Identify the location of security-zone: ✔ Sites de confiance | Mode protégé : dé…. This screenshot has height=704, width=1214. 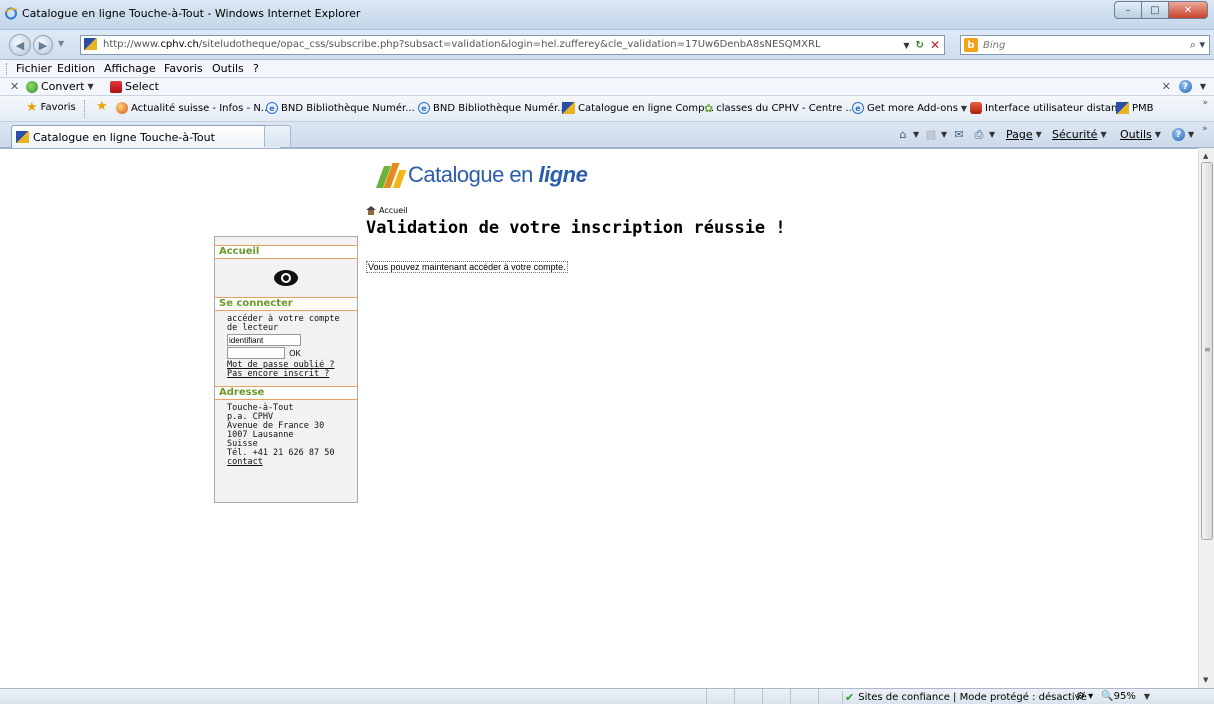
(964, 697).